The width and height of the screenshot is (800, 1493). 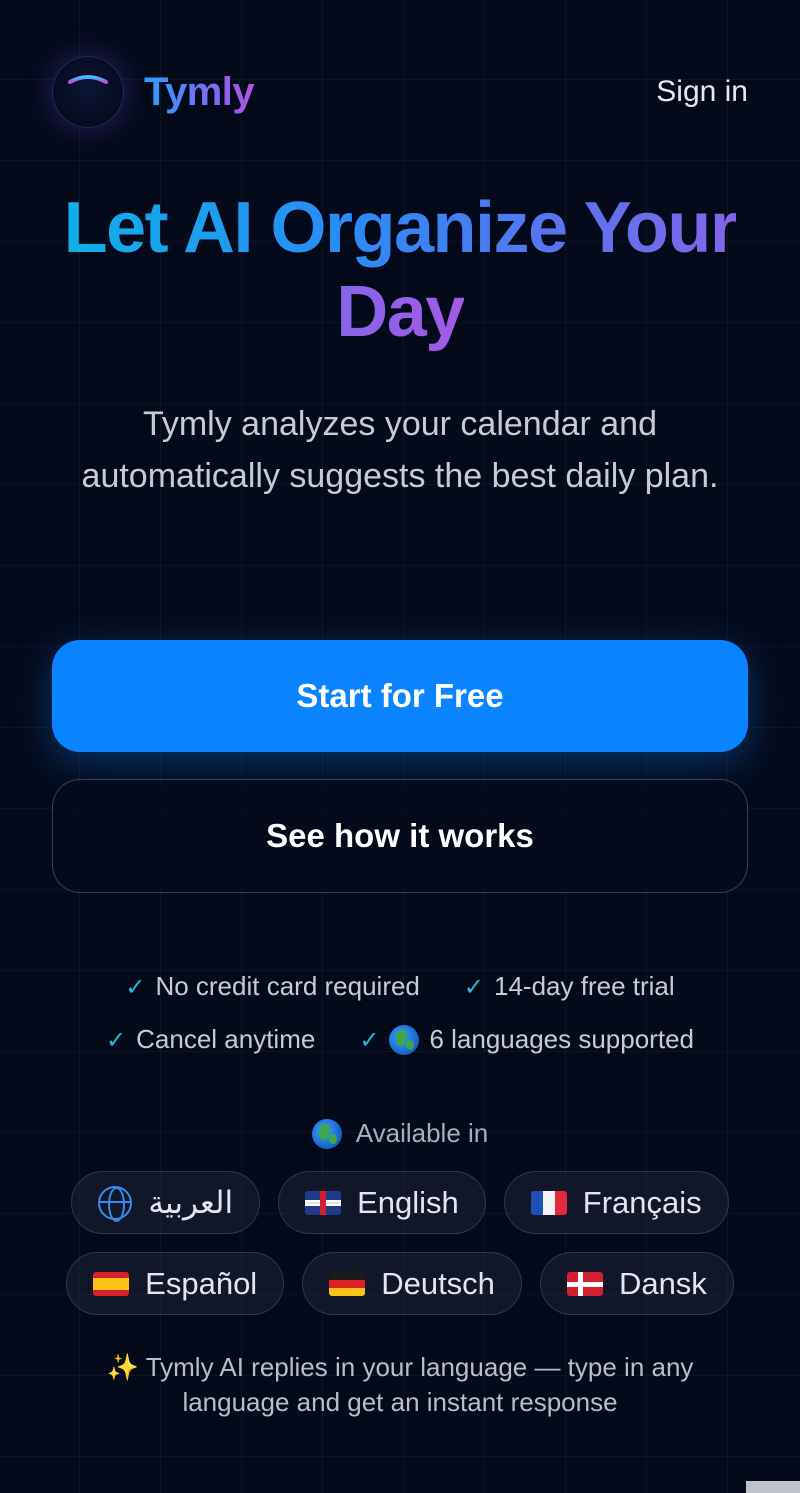 I want to click on language-chip-danish: Dansk, so click(x=636, y=1283).